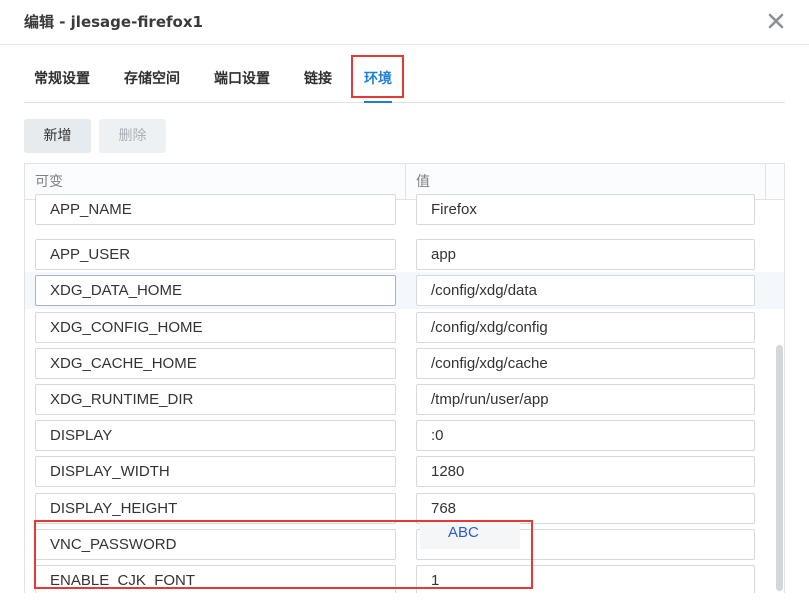 The height and width of the screenshot is (600, 809). I want to click on grid-scrollbar, so click(779, 468).